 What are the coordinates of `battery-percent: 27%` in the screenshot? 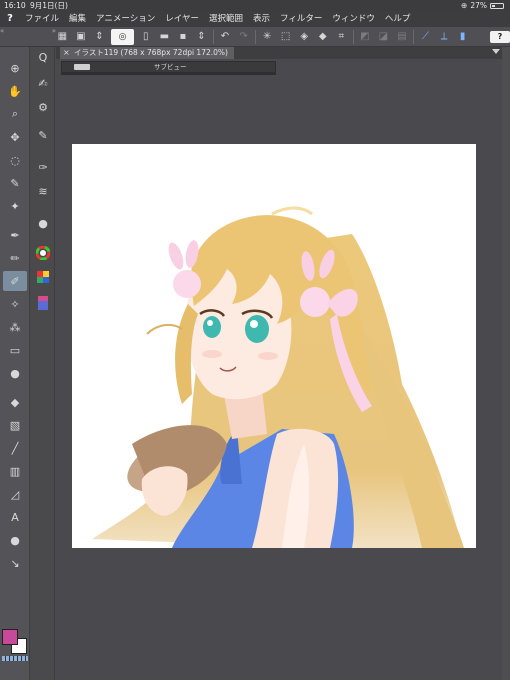 It's located at (478, 5).